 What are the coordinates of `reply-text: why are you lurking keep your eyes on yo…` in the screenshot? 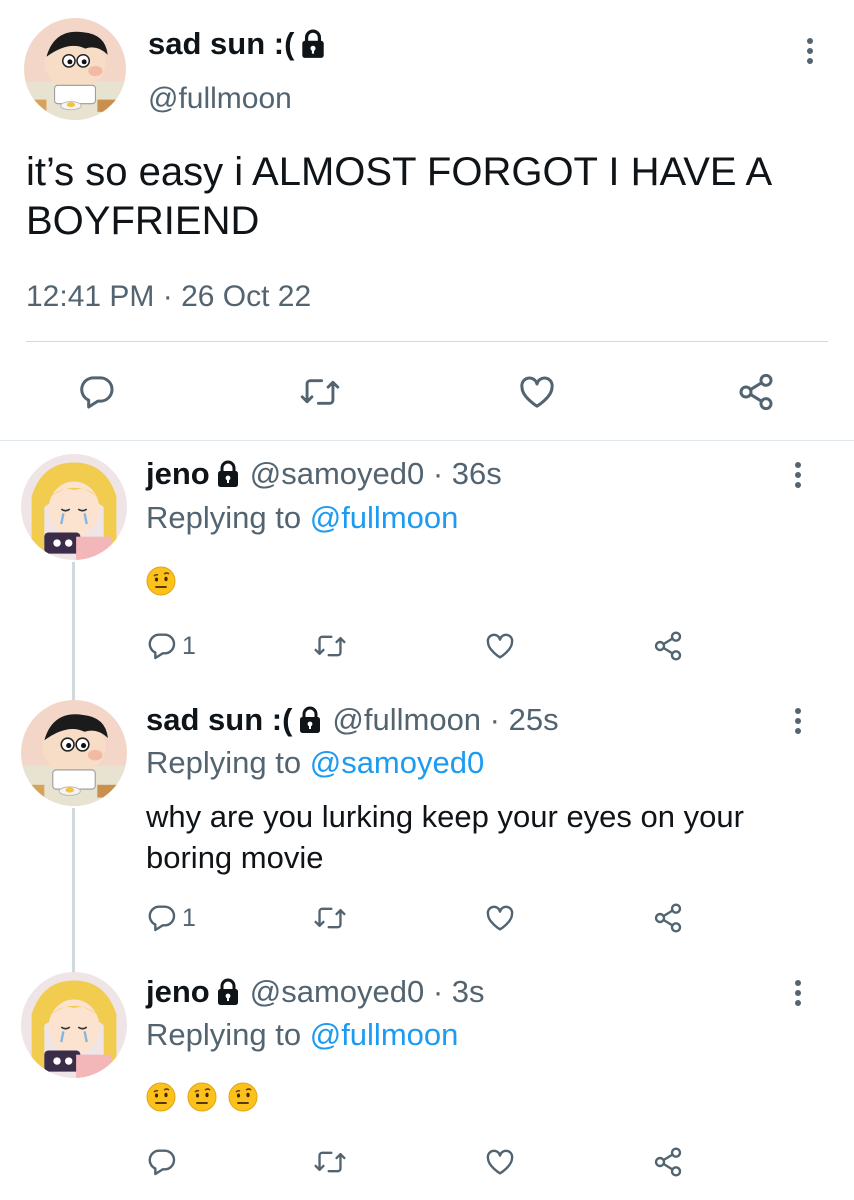 It's located at (445, 837).